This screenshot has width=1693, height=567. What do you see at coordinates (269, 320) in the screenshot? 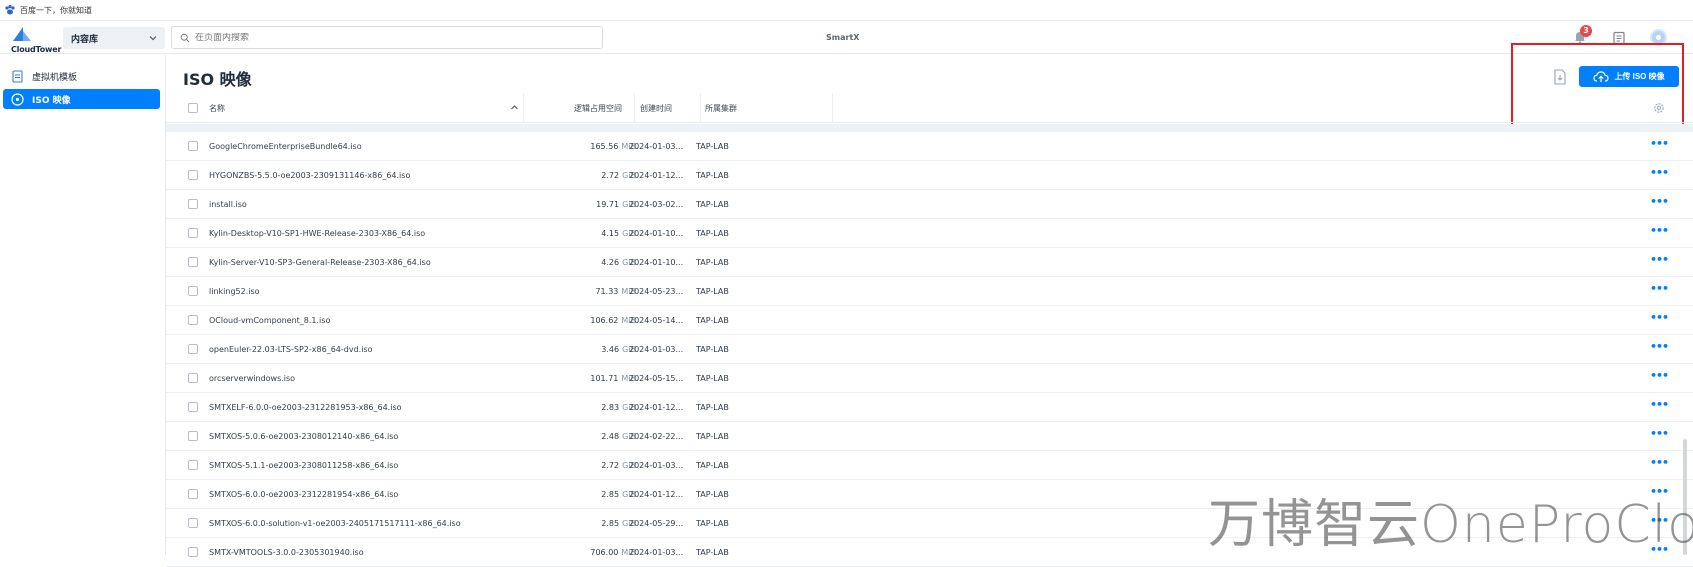
I see `iso-name: OCloud-vmComponent_8.1.iso` at bounding box center [269, 320].